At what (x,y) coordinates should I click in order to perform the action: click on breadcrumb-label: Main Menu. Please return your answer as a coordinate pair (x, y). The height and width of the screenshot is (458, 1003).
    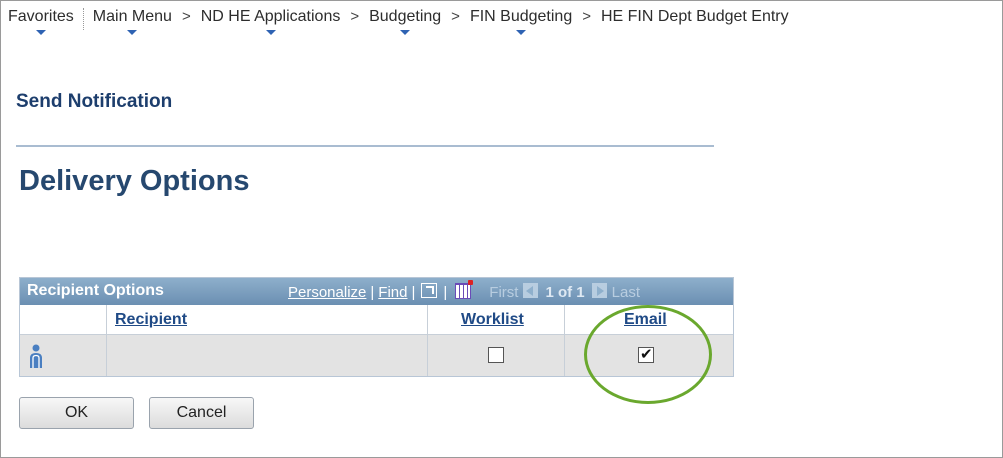
    Looking at the image, I should click on (132, 16).